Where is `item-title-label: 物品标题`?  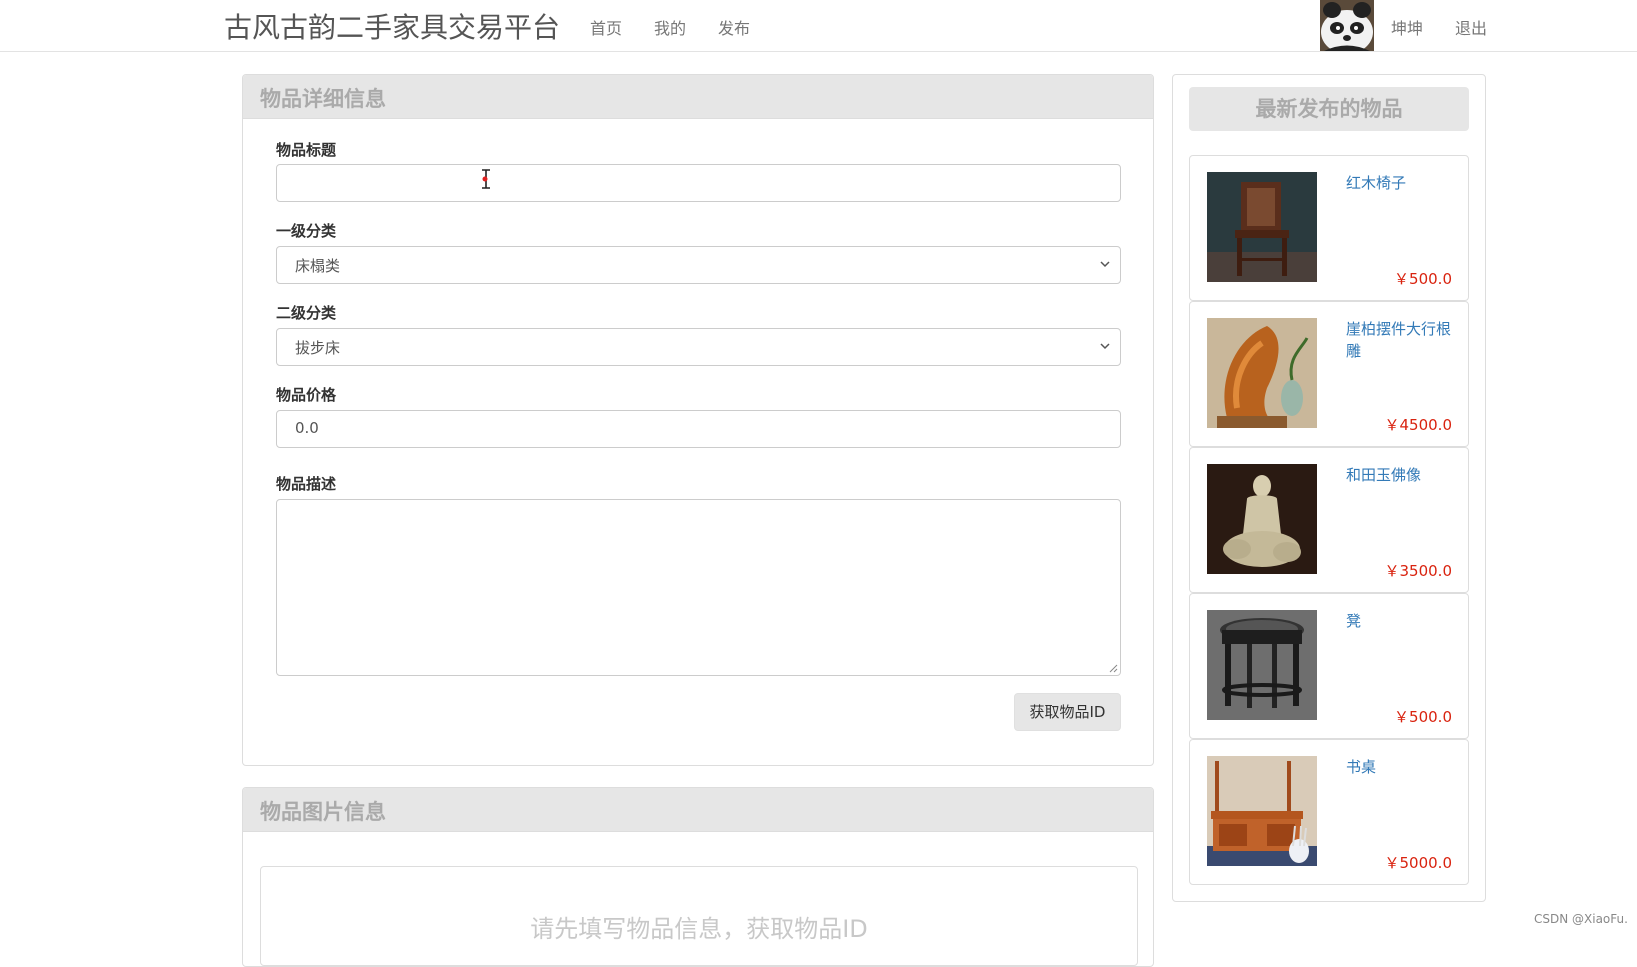
item-title-label: 物品标题 is located at coordinates (306, 150).